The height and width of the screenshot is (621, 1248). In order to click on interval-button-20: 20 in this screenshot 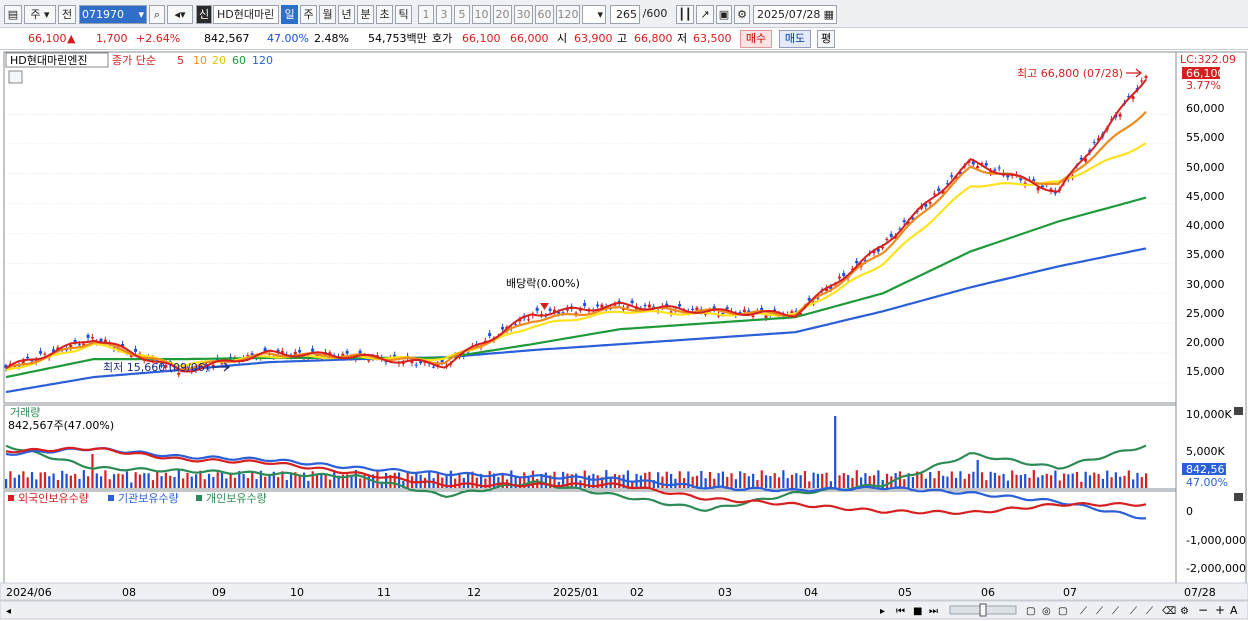, I will do `click(502, 14)`.